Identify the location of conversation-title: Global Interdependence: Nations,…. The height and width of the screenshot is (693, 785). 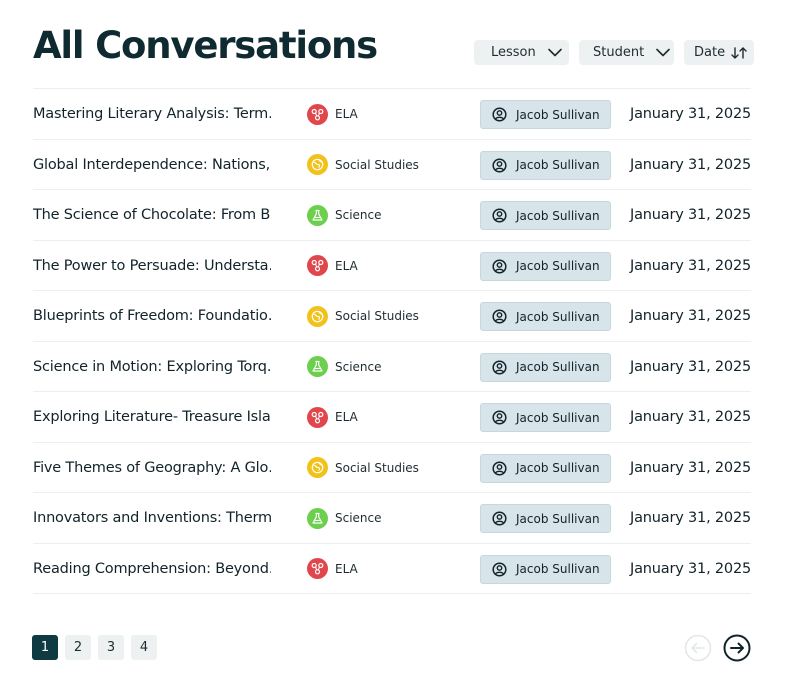
(152, 165).